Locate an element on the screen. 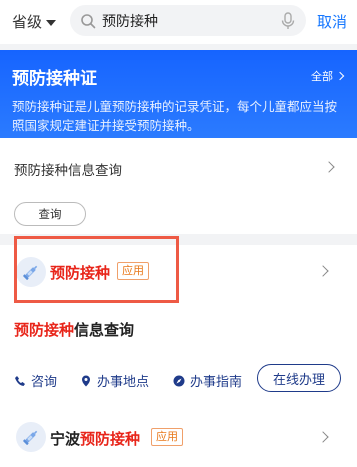 Image resolution: width=357 pixels, height=467 pixels. search-box is located at coordinates (188, 20).